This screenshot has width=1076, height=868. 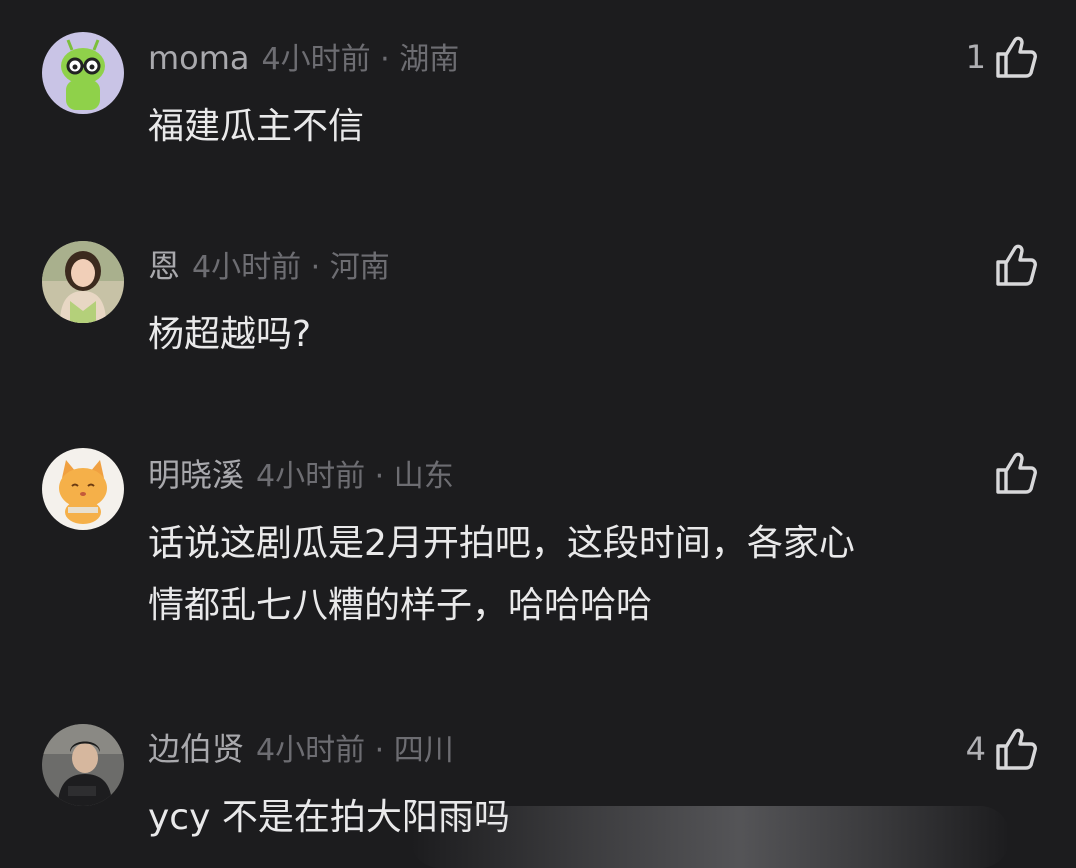 I want to click on comment-text: 话说这剧瓜是2月开拍吧，这段时间，各家心 情都乱七八糟的样子，哈哈哈哈, so click(x=501, y=575).